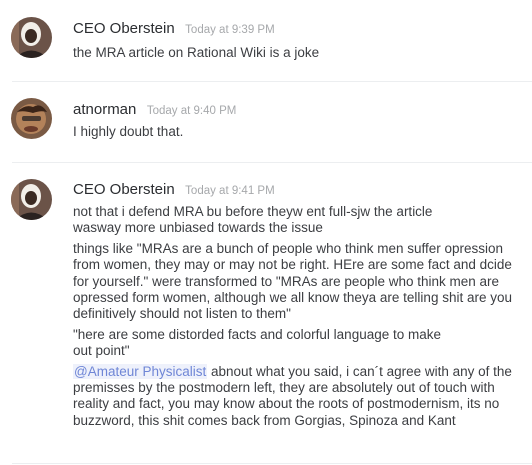 This screenshot has height=465, width=532. I want to click on message-header: CEO Oberstein Today at 9:39 PM, so click(174, 29).